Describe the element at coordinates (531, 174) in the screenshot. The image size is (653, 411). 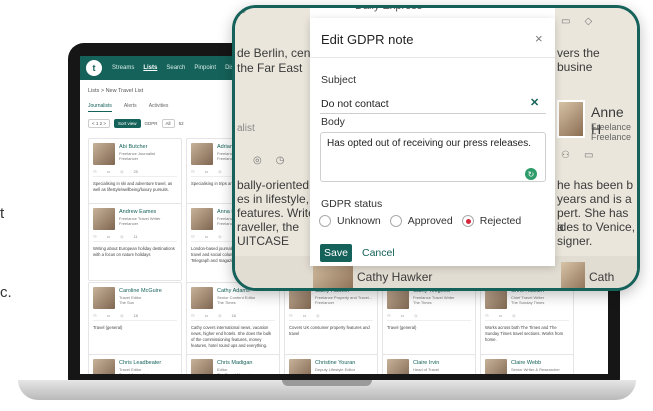
I see `grammar-check-icon: ↻` at that location.